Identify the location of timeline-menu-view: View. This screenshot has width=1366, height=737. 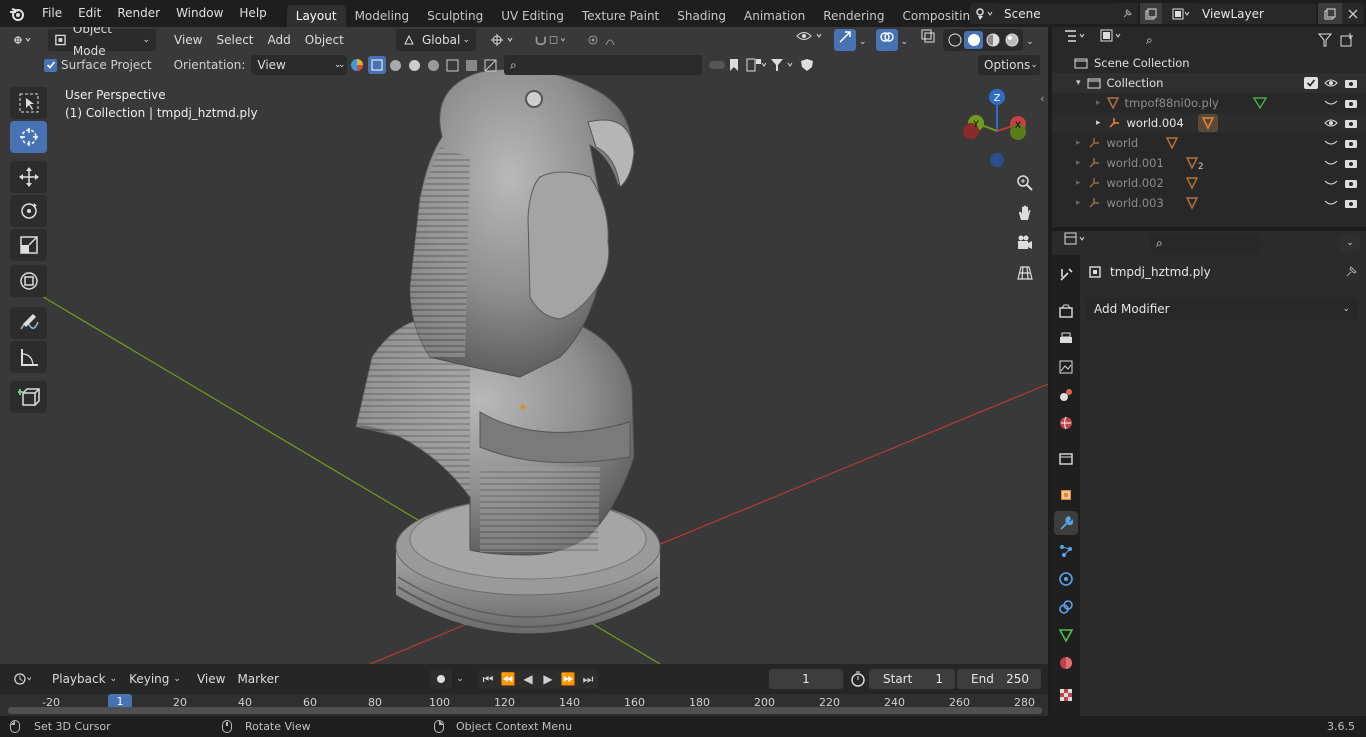
(211, 679).